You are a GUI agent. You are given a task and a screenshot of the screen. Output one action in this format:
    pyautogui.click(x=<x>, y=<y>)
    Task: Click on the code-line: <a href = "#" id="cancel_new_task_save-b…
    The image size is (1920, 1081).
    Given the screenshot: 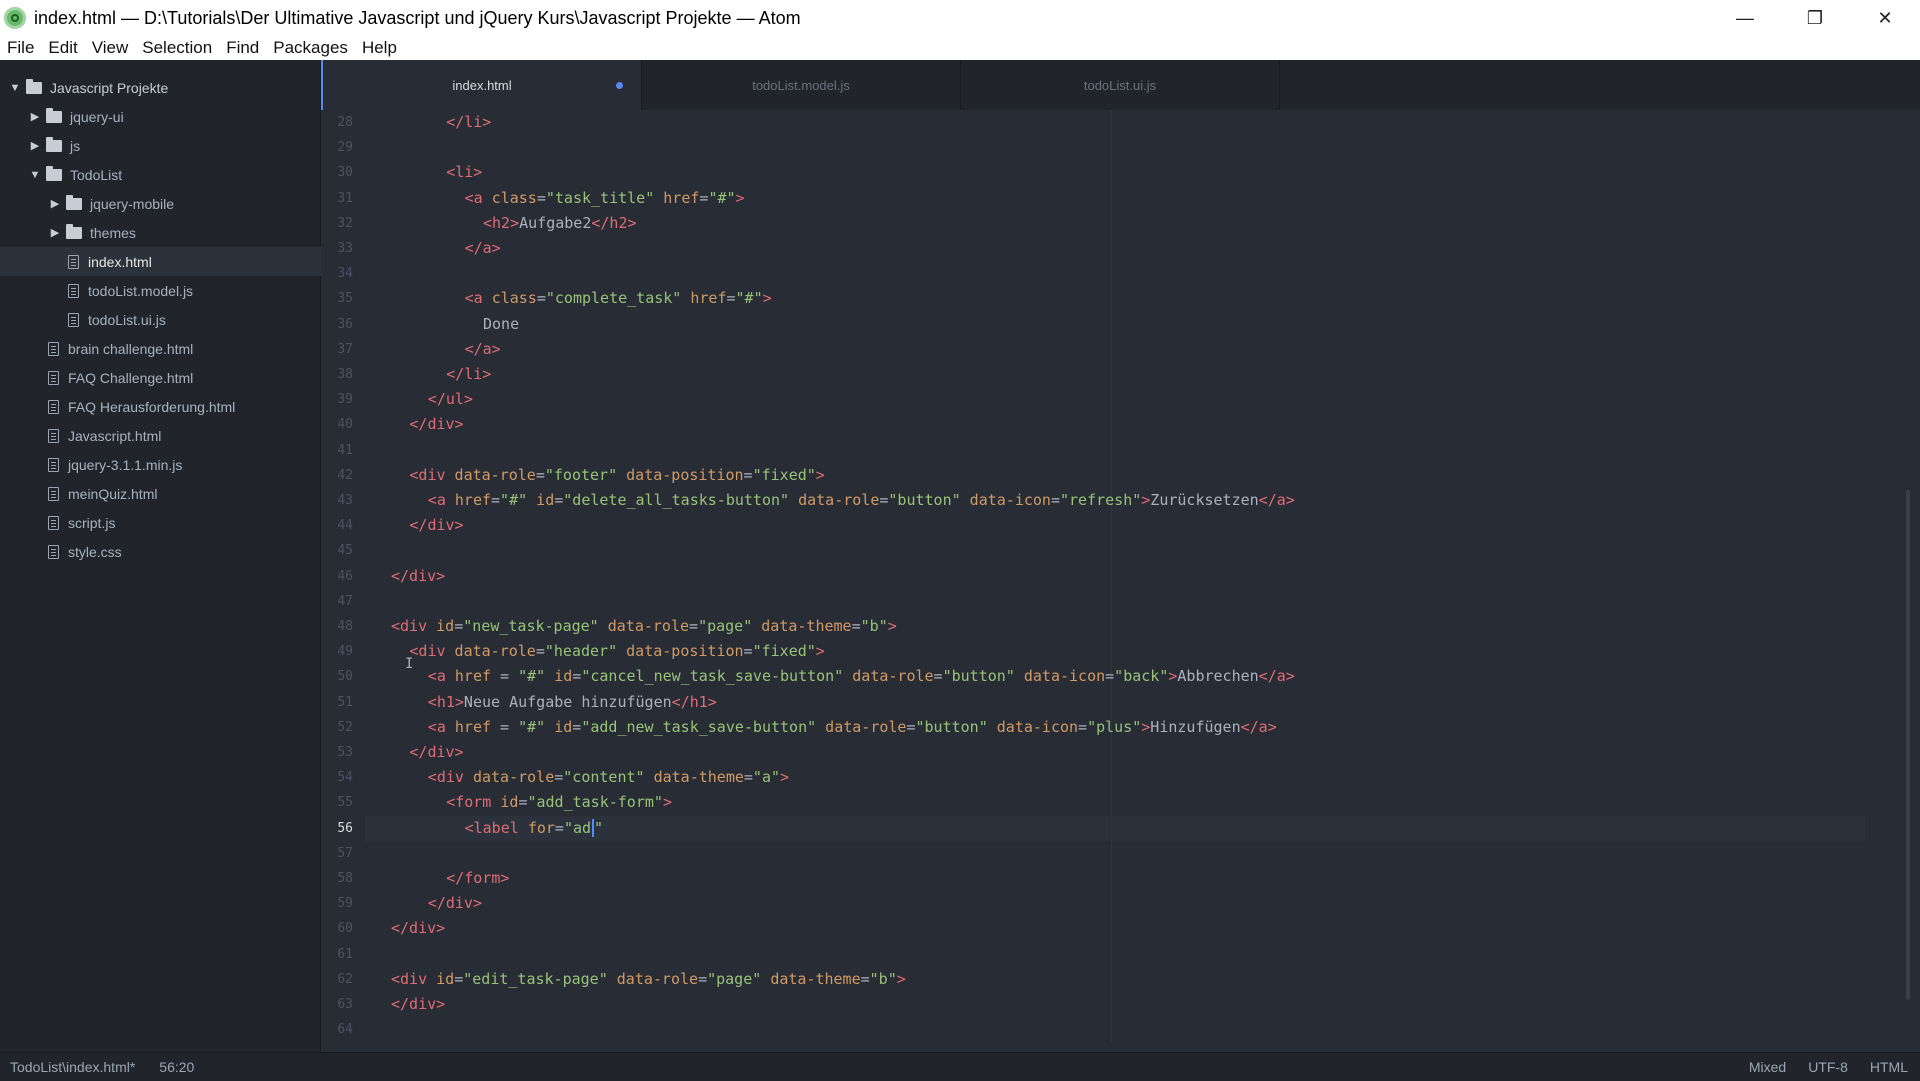 What is the action you would take?
    pyautogui.click(x=861, y=676)
    